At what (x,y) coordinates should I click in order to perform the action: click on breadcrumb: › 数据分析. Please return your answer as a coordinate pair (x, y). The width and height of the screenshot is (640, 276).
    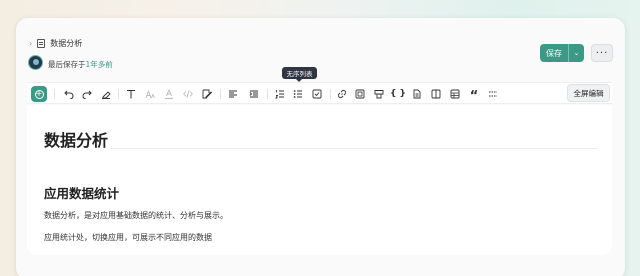
    Looking at the image, I should click on (55, 43).